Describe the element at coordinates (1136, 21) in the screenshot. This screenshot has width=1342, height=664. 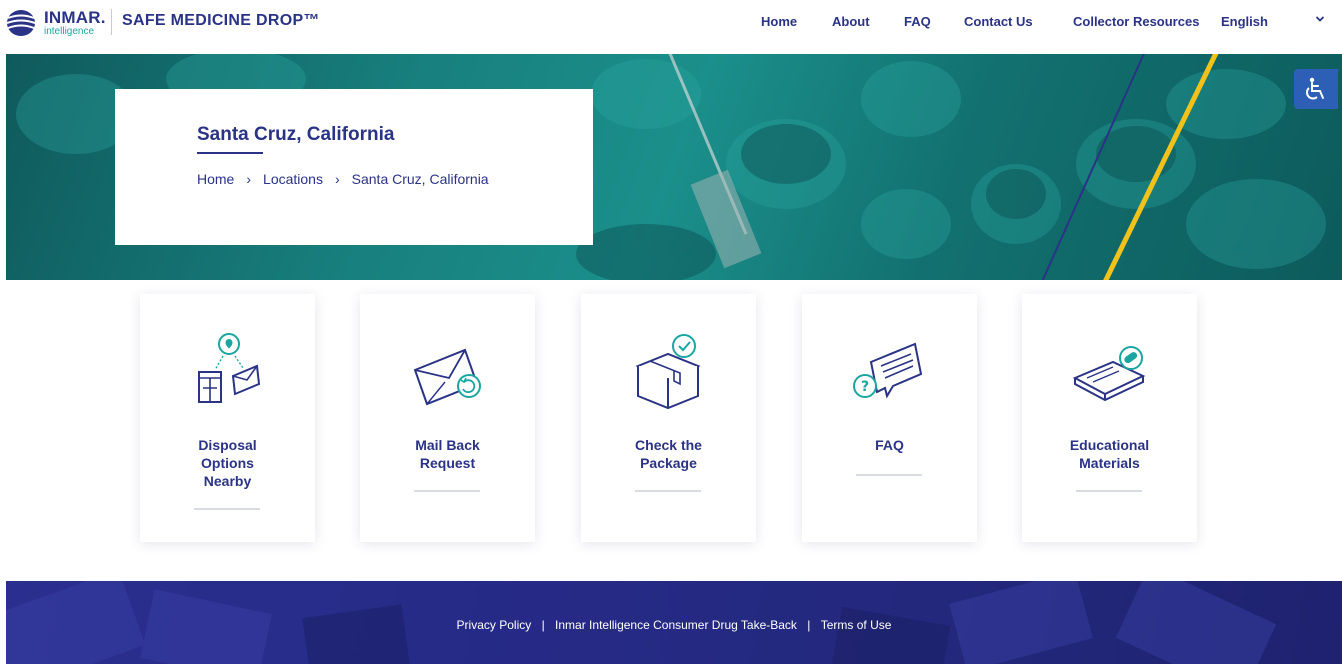
I see `nav-collector-resources: Collector Resources` at that location.